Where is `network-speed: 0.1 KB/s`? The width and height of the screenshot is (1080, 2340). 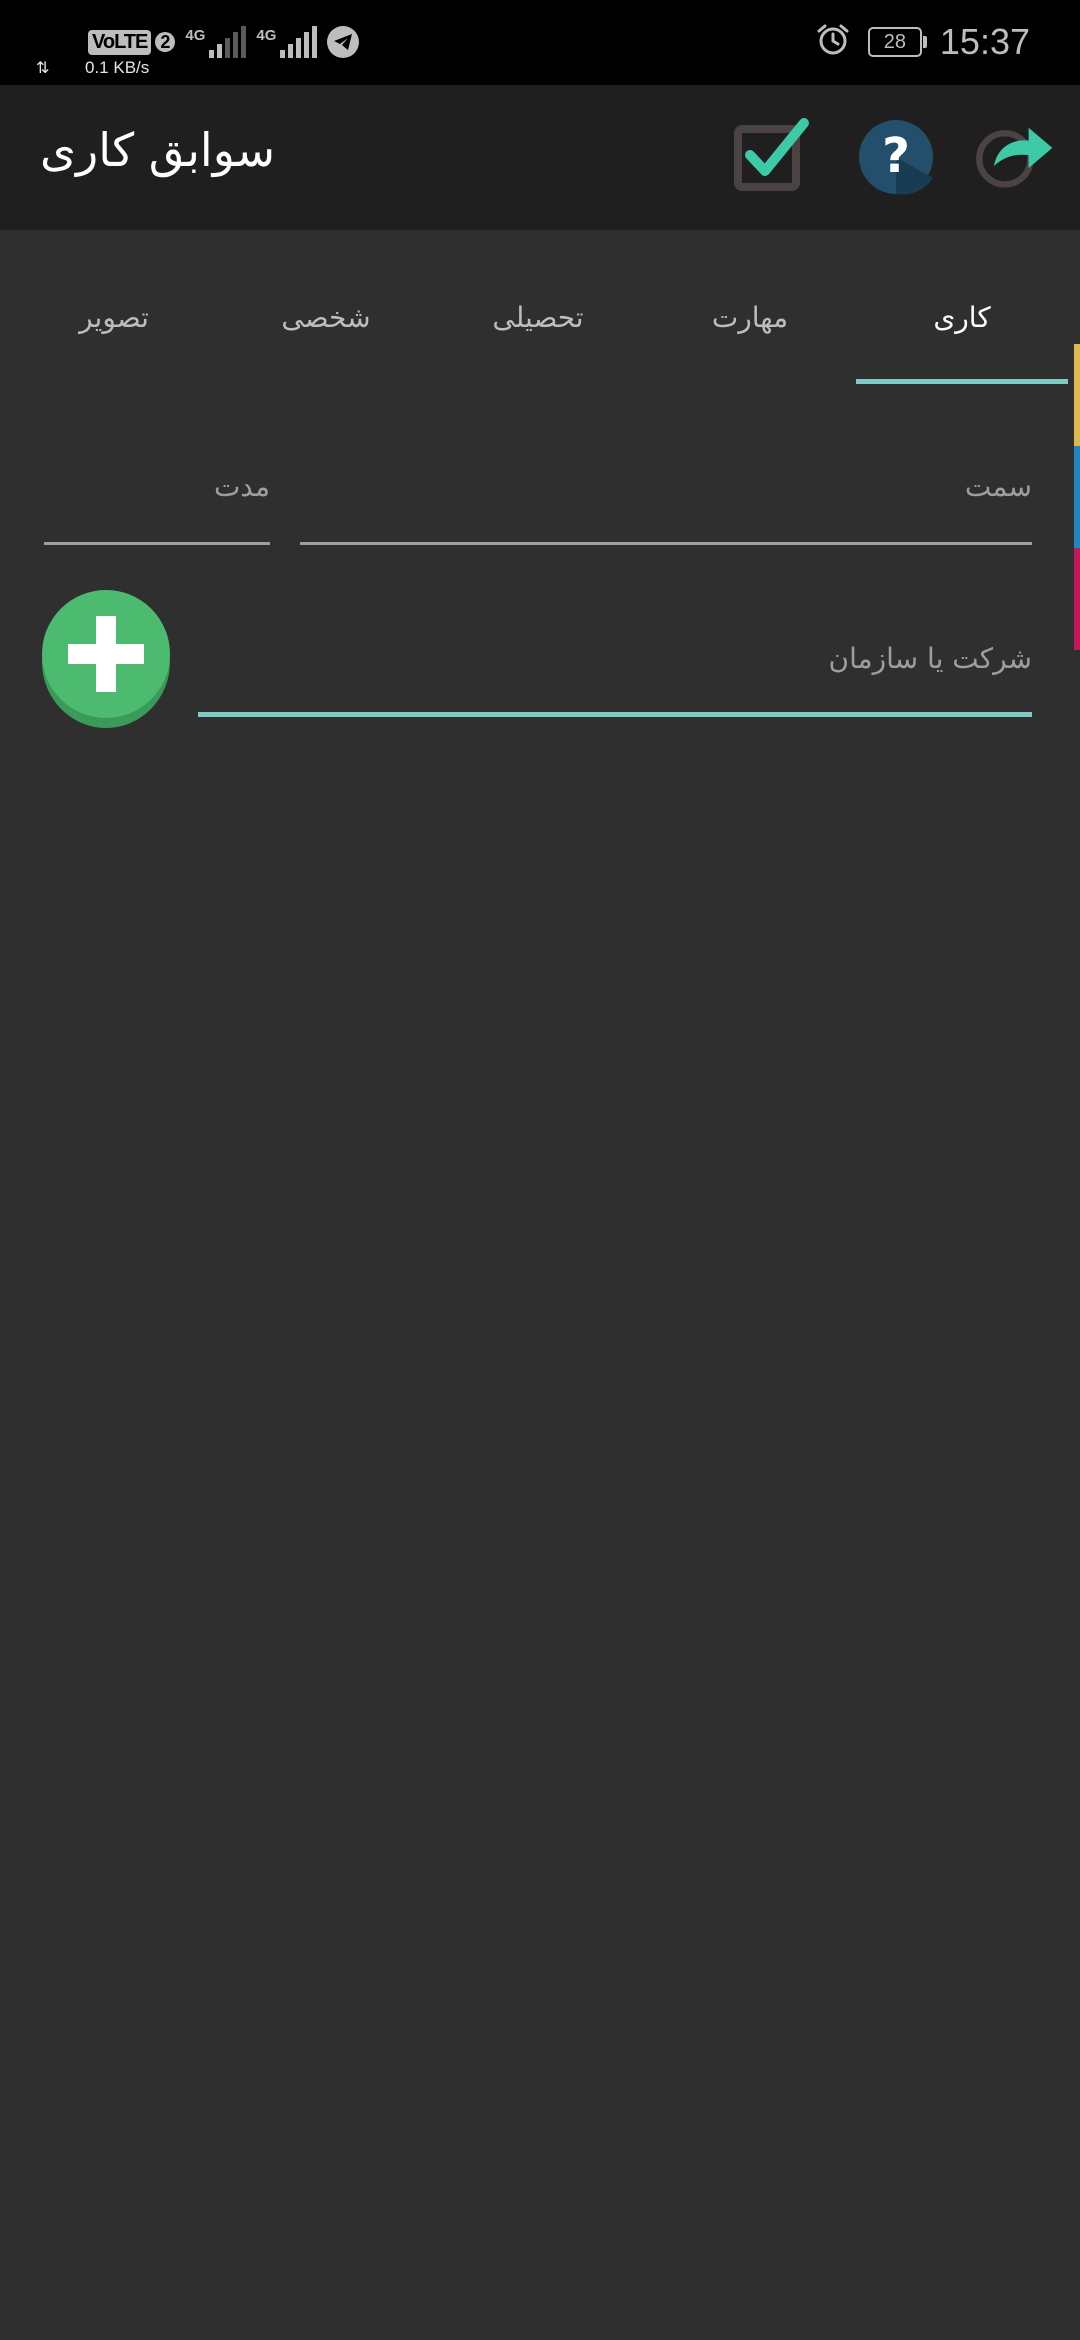
network-speed: 0.1 KB/s is located at coordinates (117, 67).